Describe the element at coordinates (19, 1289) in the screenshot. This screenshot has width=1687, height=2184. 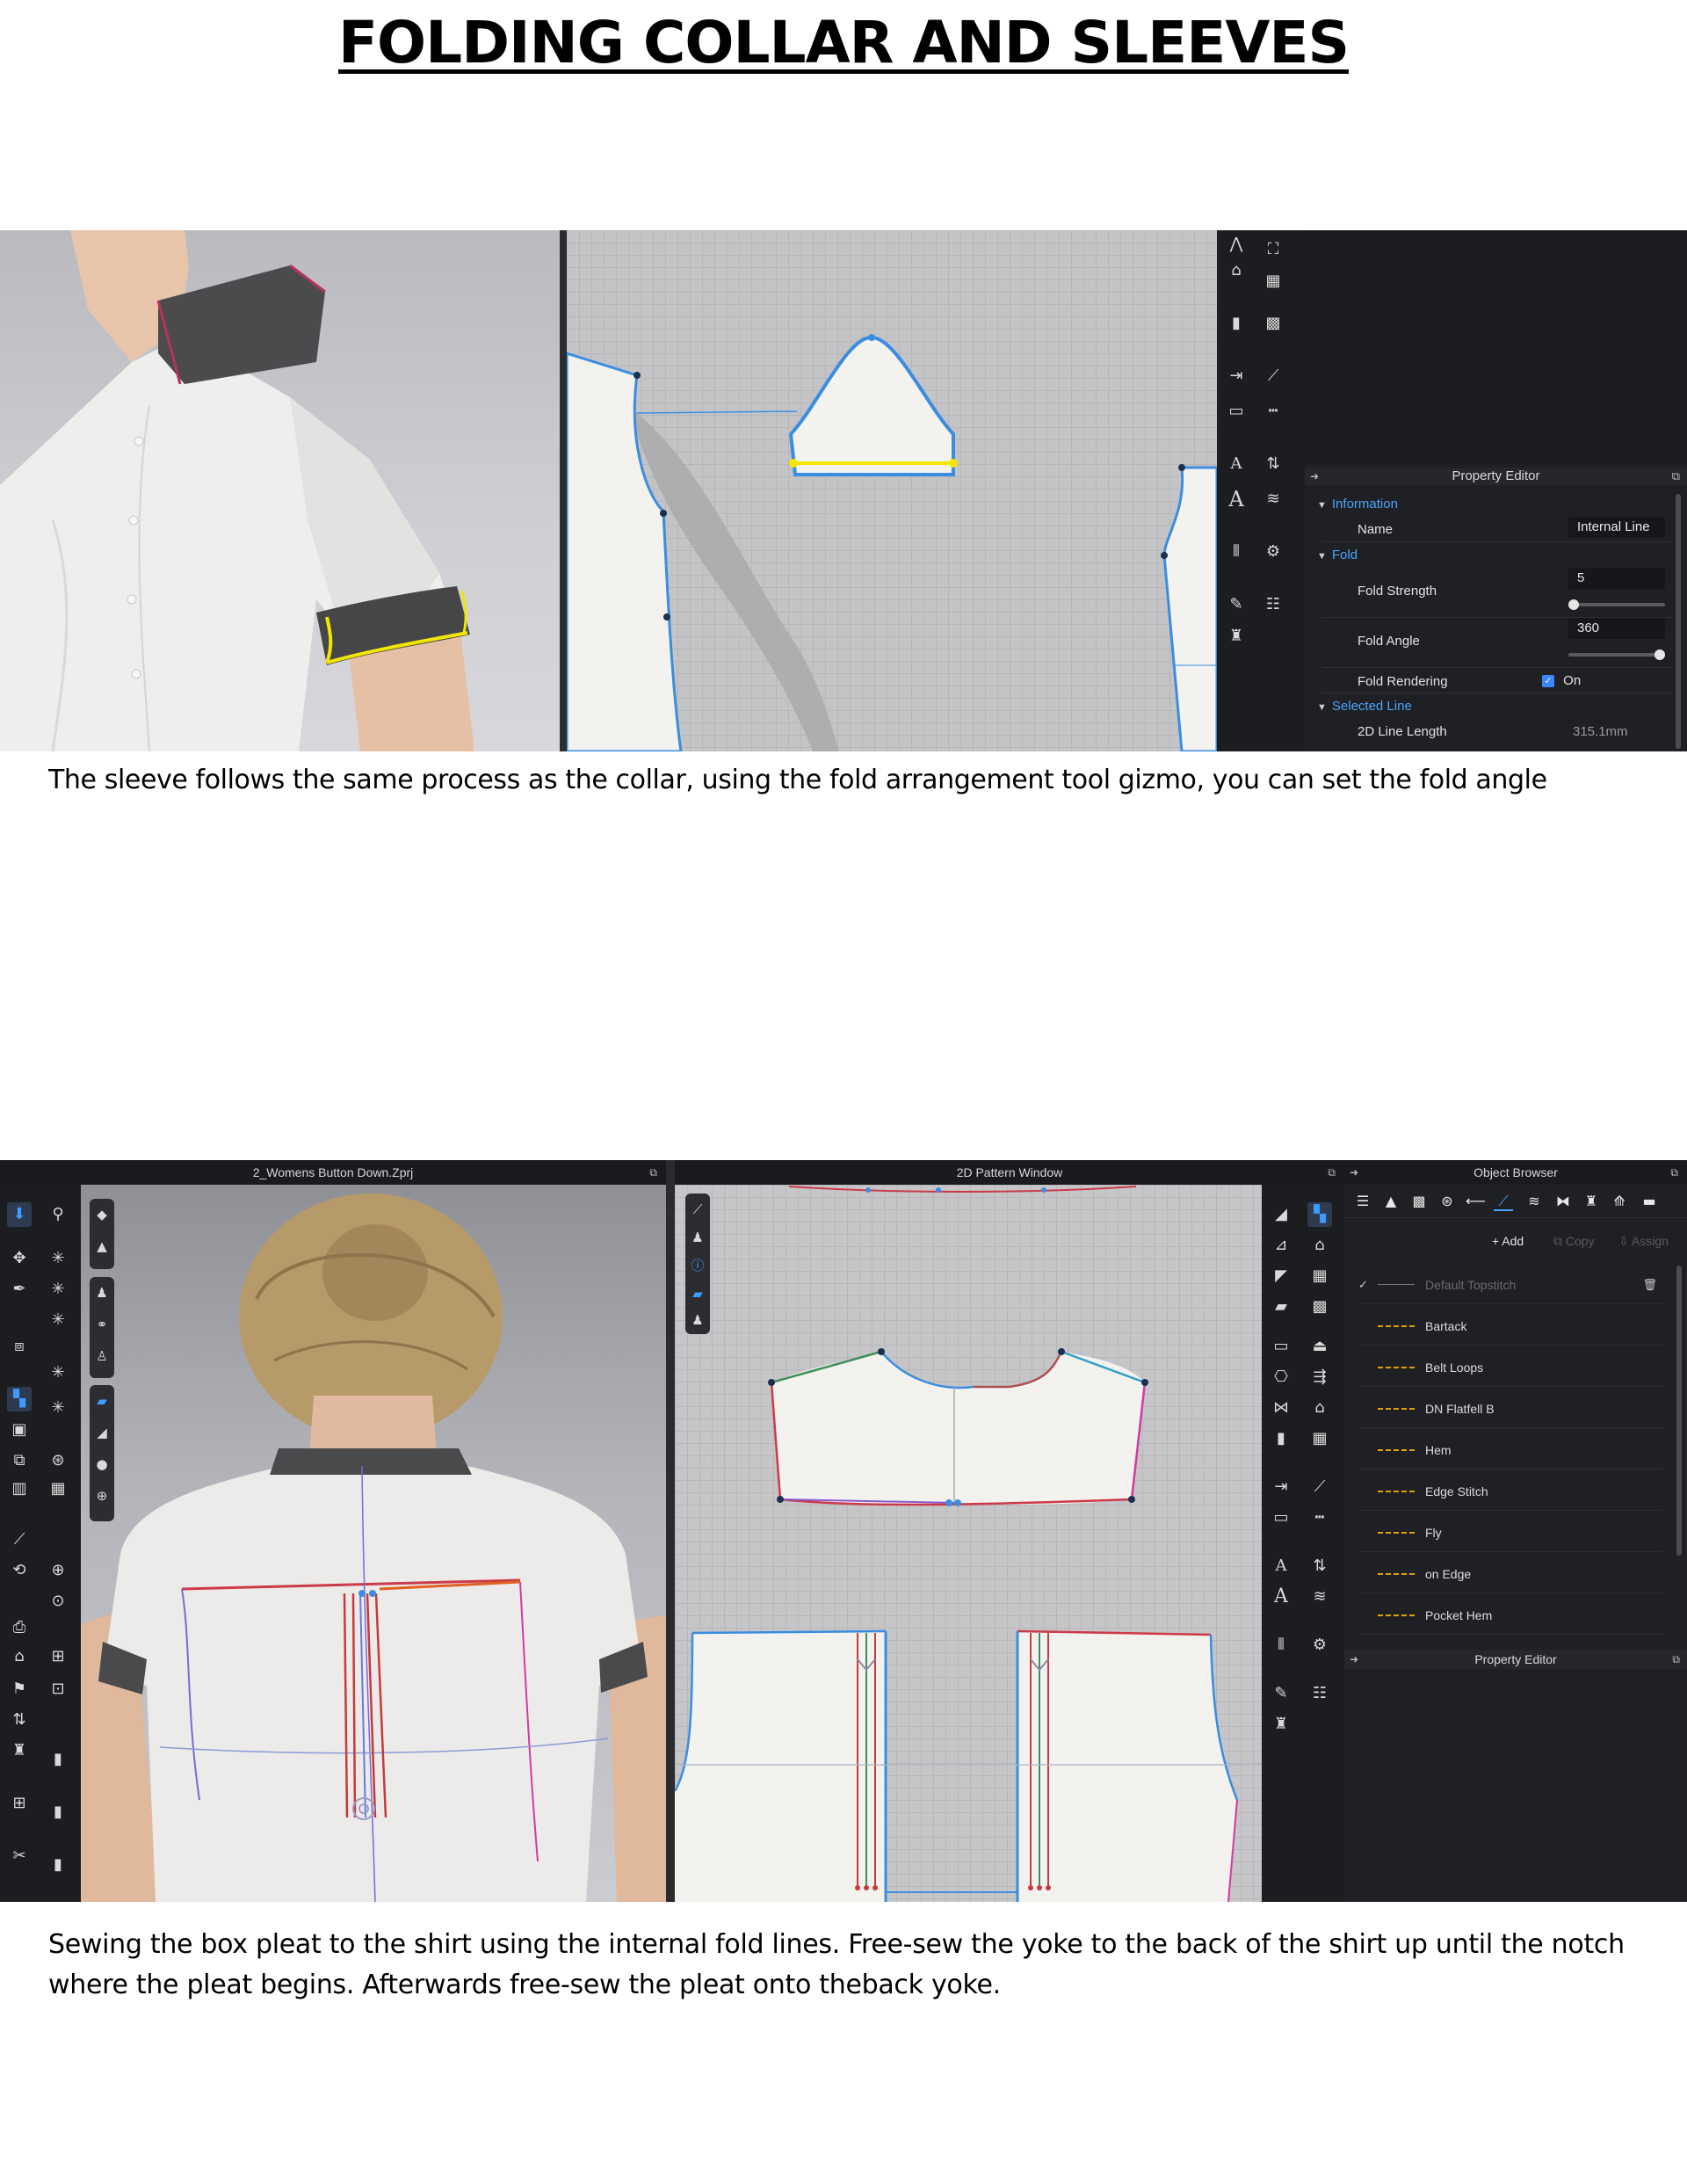
I see `brush-tool-icon: ✒` at that location.